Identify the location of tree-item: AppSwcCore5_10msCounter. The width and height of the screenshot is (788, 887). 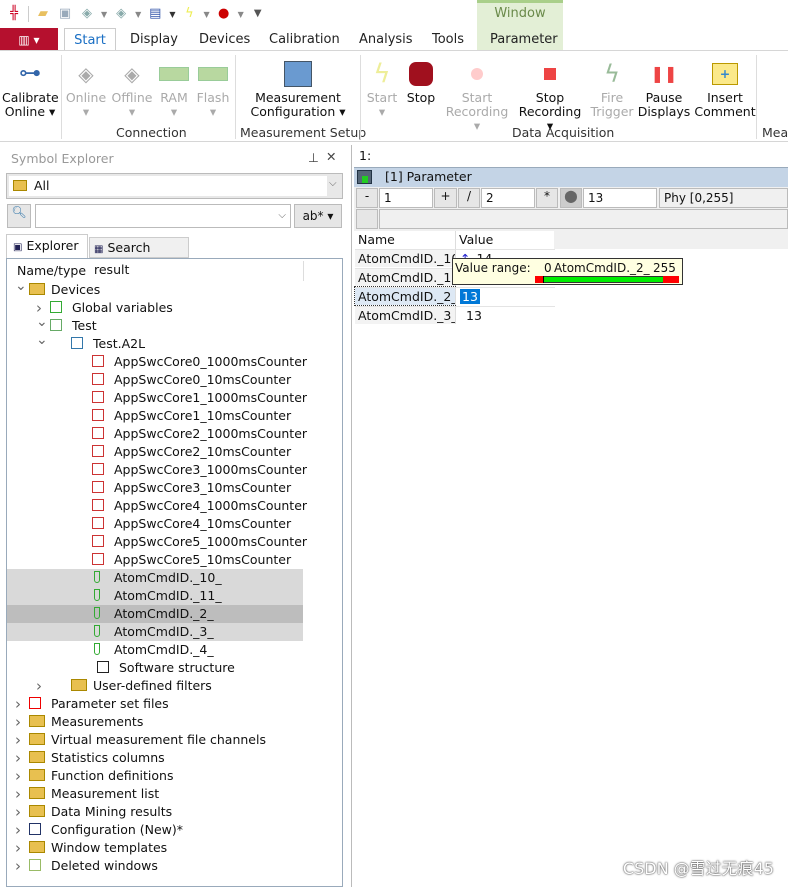
(155, 560).